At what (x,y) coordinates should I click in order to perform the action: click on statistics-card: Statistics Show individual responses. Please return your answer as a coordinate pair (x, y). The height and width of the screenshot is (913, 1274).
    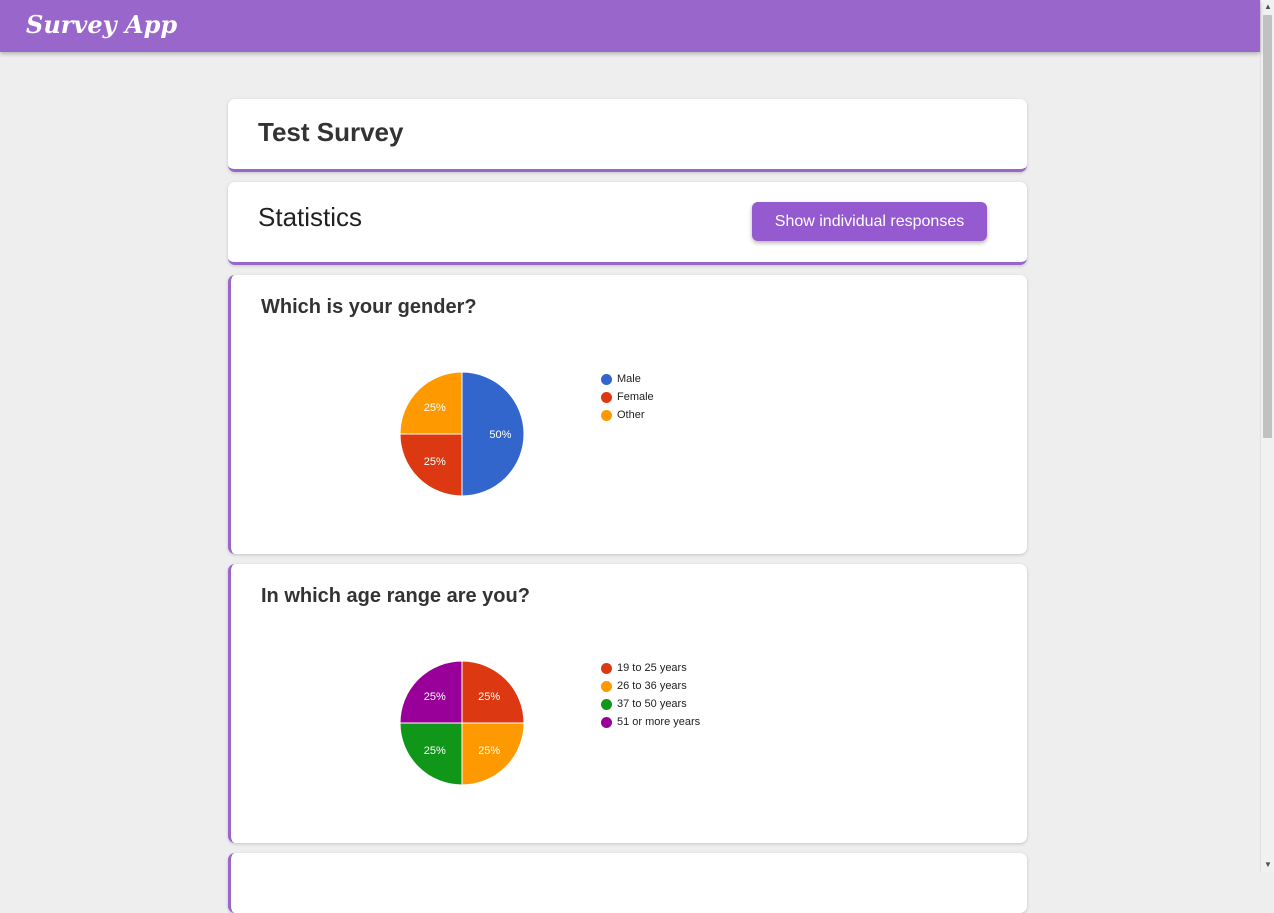
    Looking at the image, I should click on (627, 223).